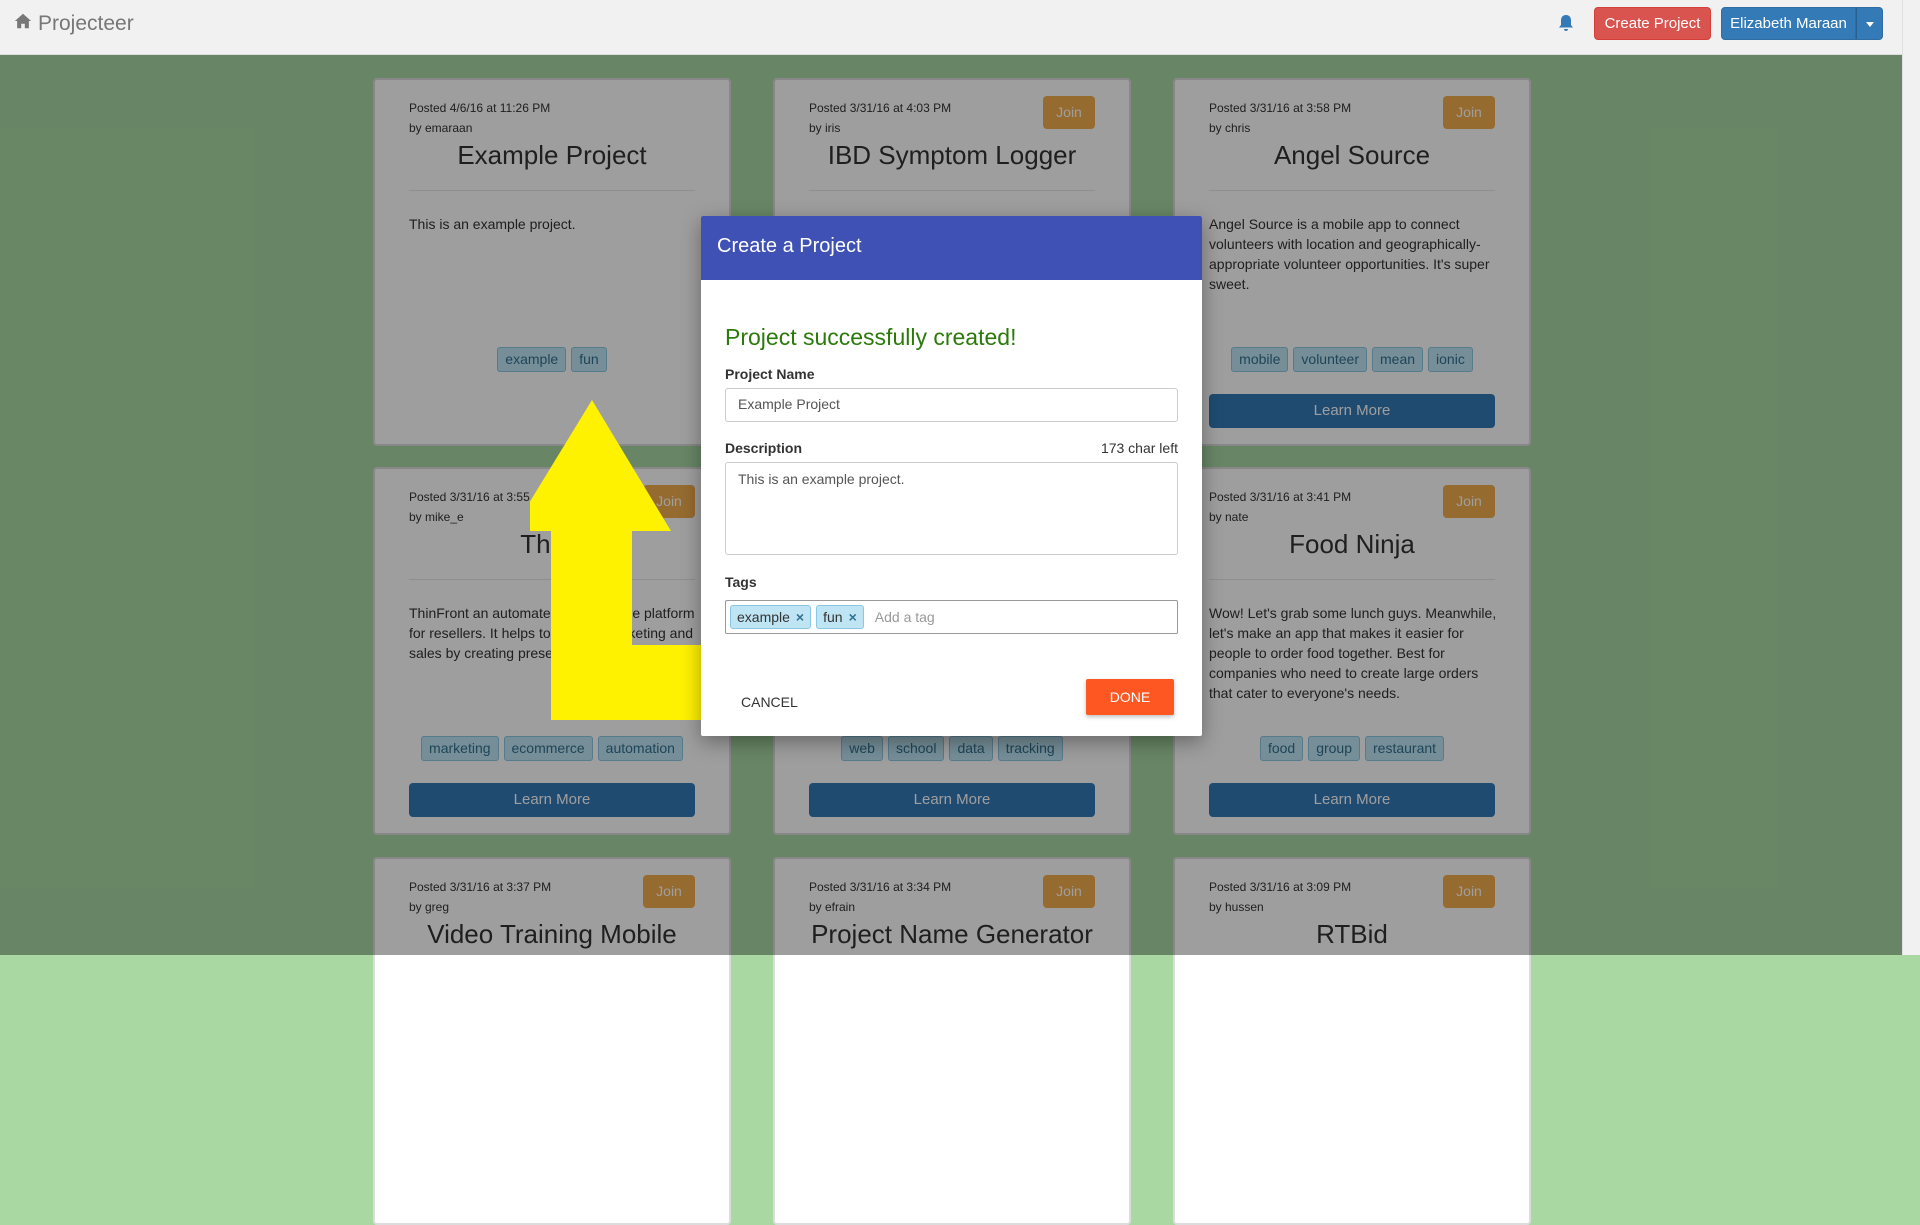 This screenshot has height=1225, width=1920. What do you see at coordinates (1130, 697) in the screenshot?
I see `done-button: DONE` at bounding box center [1130, 697].